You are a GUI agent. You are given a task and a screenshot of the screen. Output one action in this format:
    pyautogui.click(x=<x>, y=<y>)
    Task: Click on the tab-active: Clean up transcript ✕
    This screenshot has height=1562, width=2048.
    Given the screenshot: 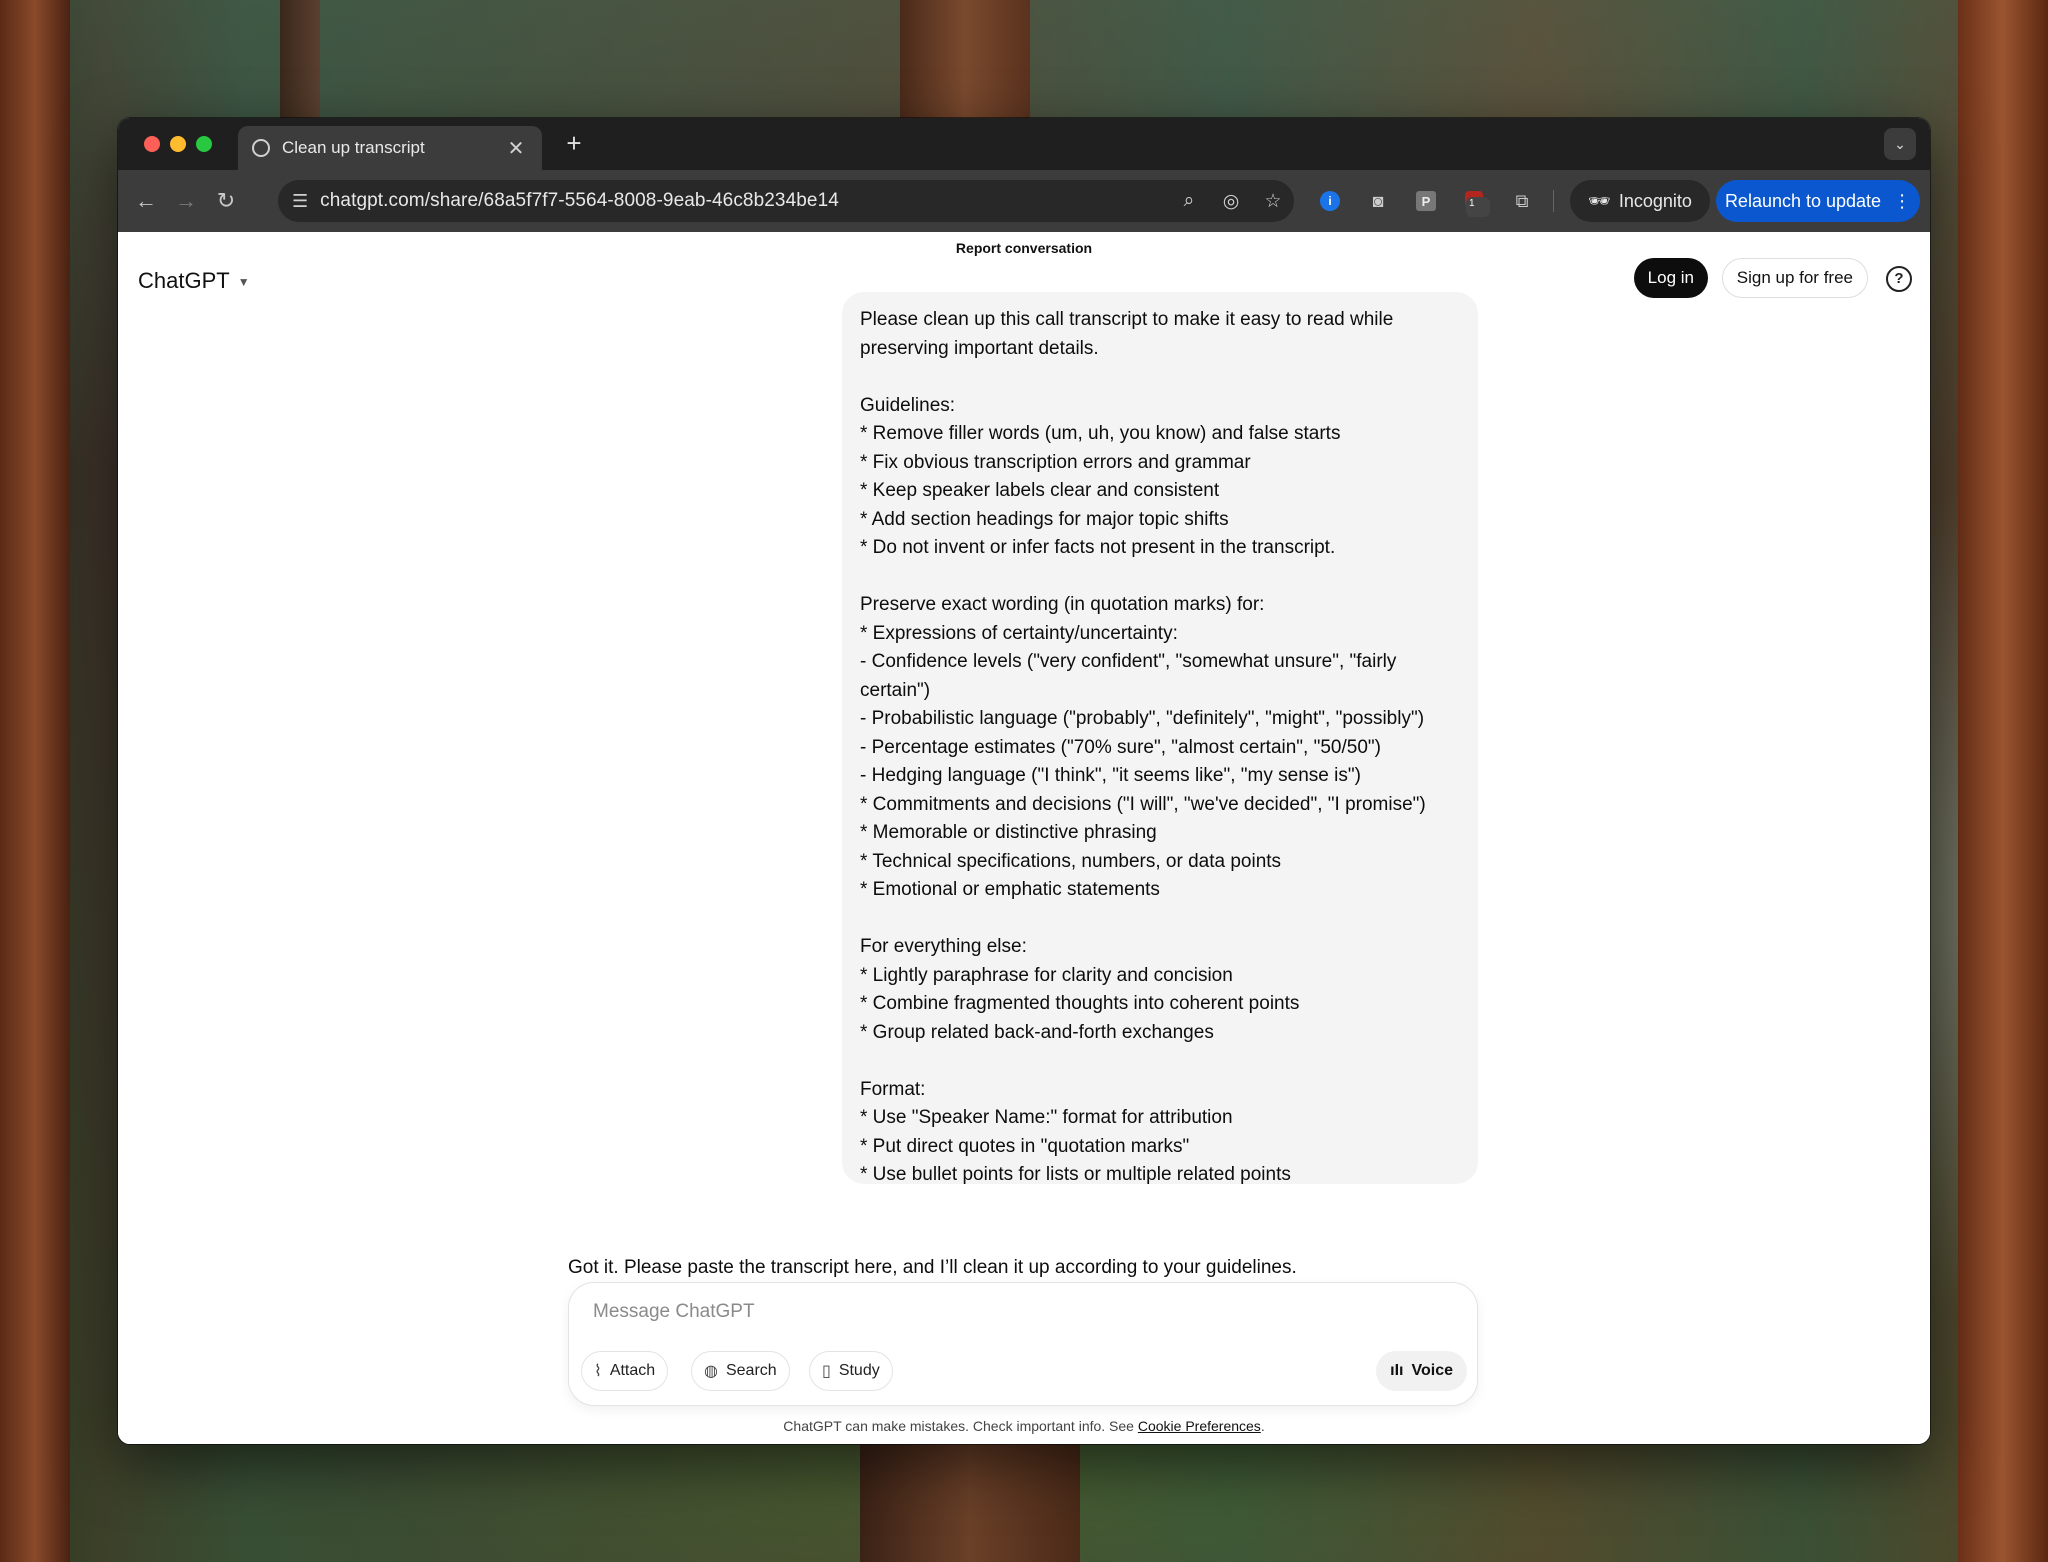 What is the action you would take?
    pyautogui.click(x=390, y=148)
    